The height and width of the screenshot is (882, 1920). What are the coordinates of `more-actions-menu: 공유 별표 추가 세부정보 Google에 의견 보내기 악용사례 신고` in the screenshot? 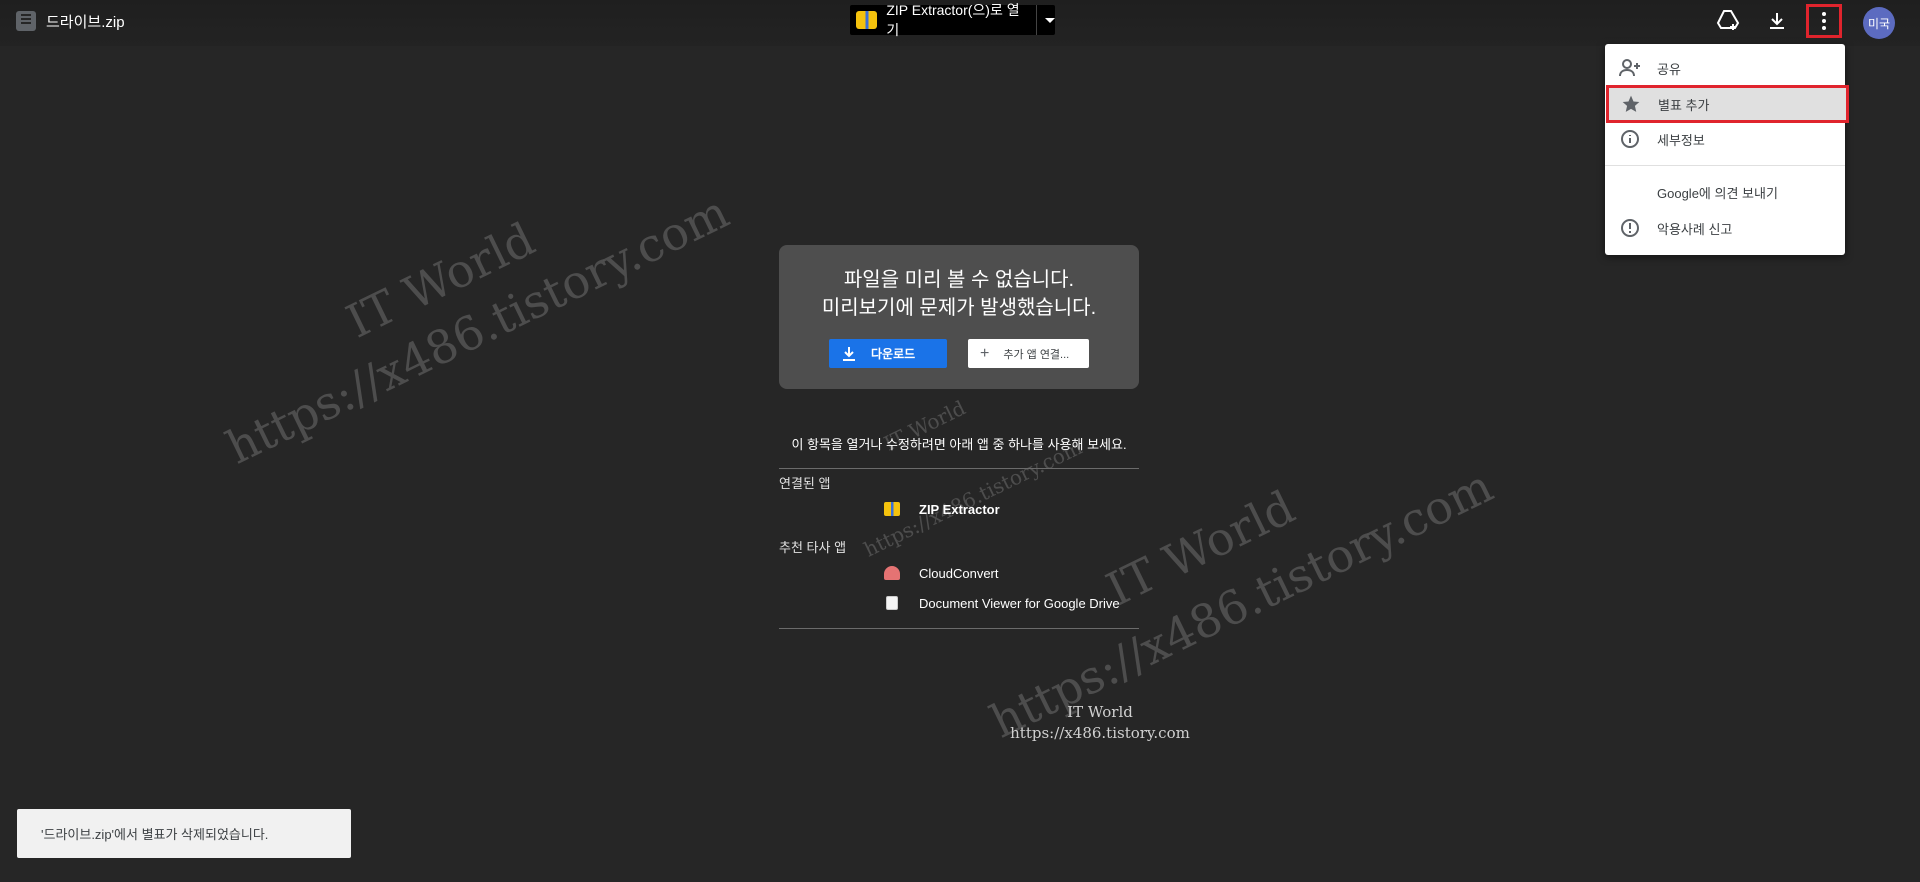 It's located at (1727, 149).